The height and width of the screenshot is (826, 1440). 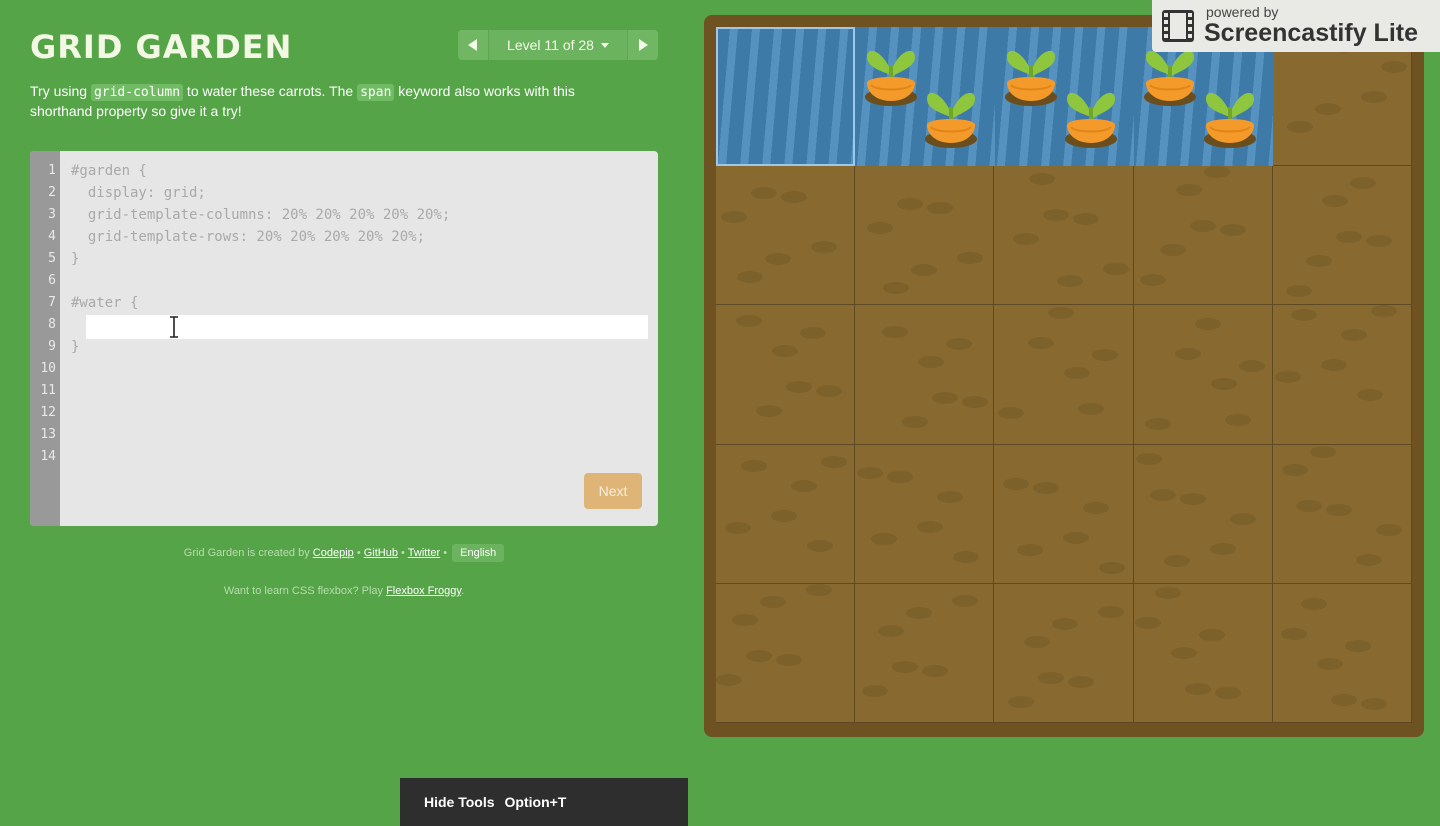 I want to click on line-number: 13, so click(x=48, y=434).